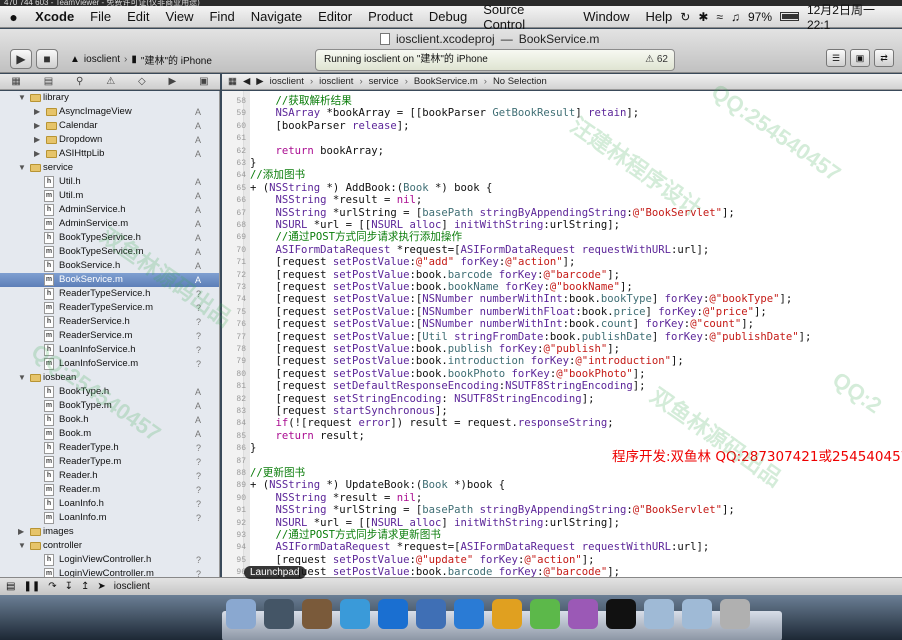 The width and height of the screenshot is (902, 640). What do you see at coordinates (246, 81) in the screenshot?
I see `back-icon: ◀` at bounding box center [246, 81].